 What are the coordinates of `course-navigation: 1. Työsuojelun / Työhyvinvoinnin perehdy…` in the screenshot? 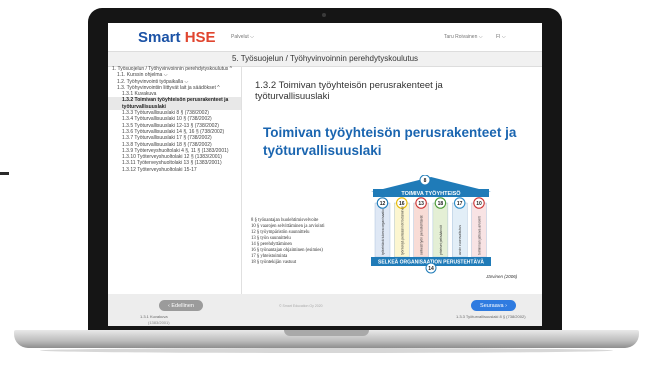 It's located at (175, 180).